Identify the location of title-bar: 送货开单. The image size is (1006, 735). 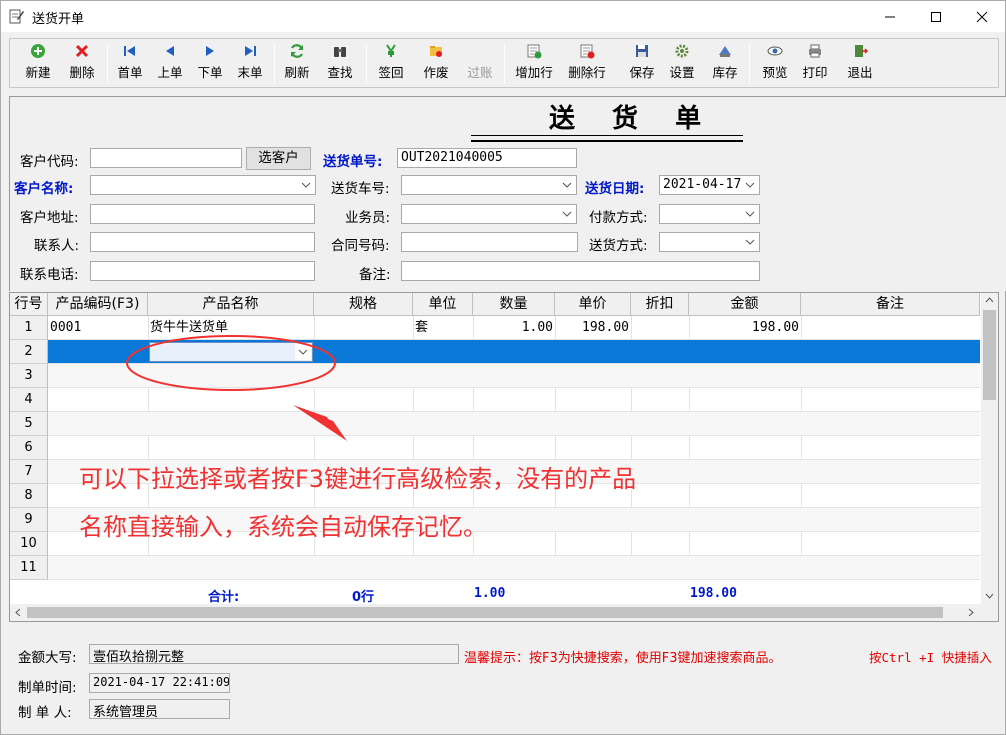
(503, 16).